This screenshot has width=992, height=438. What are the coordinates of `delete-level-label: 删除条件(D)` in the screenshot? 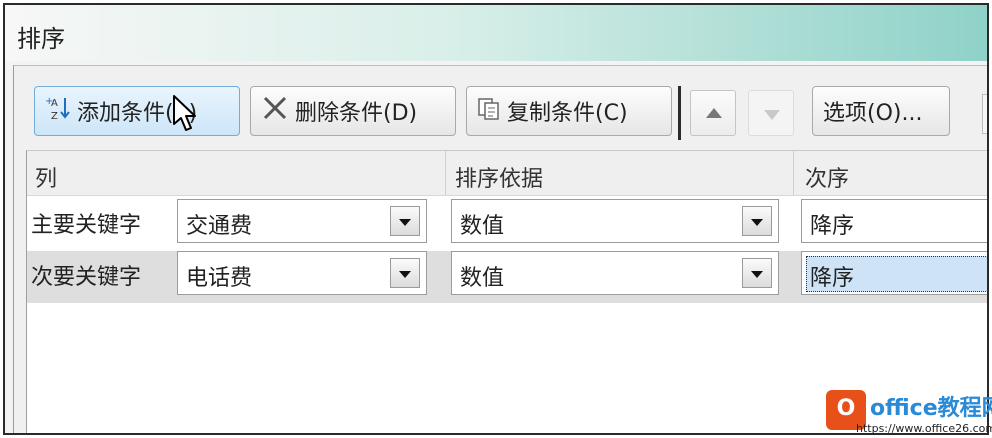 It's located at (356, 113).